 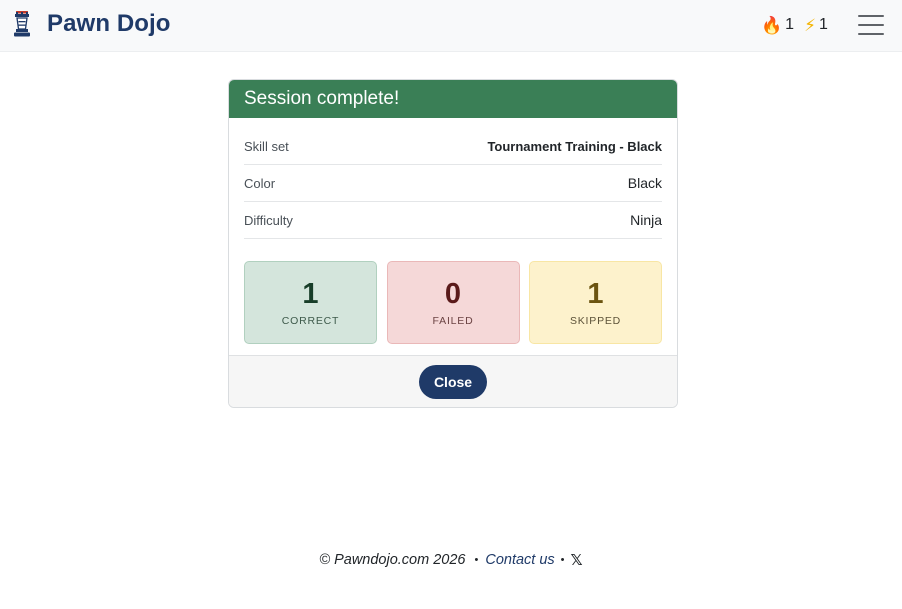 What do you see at coordinates (453, 183) in the screenshot?
I see `color-row: Color Black` at bounding box center [453, 183].